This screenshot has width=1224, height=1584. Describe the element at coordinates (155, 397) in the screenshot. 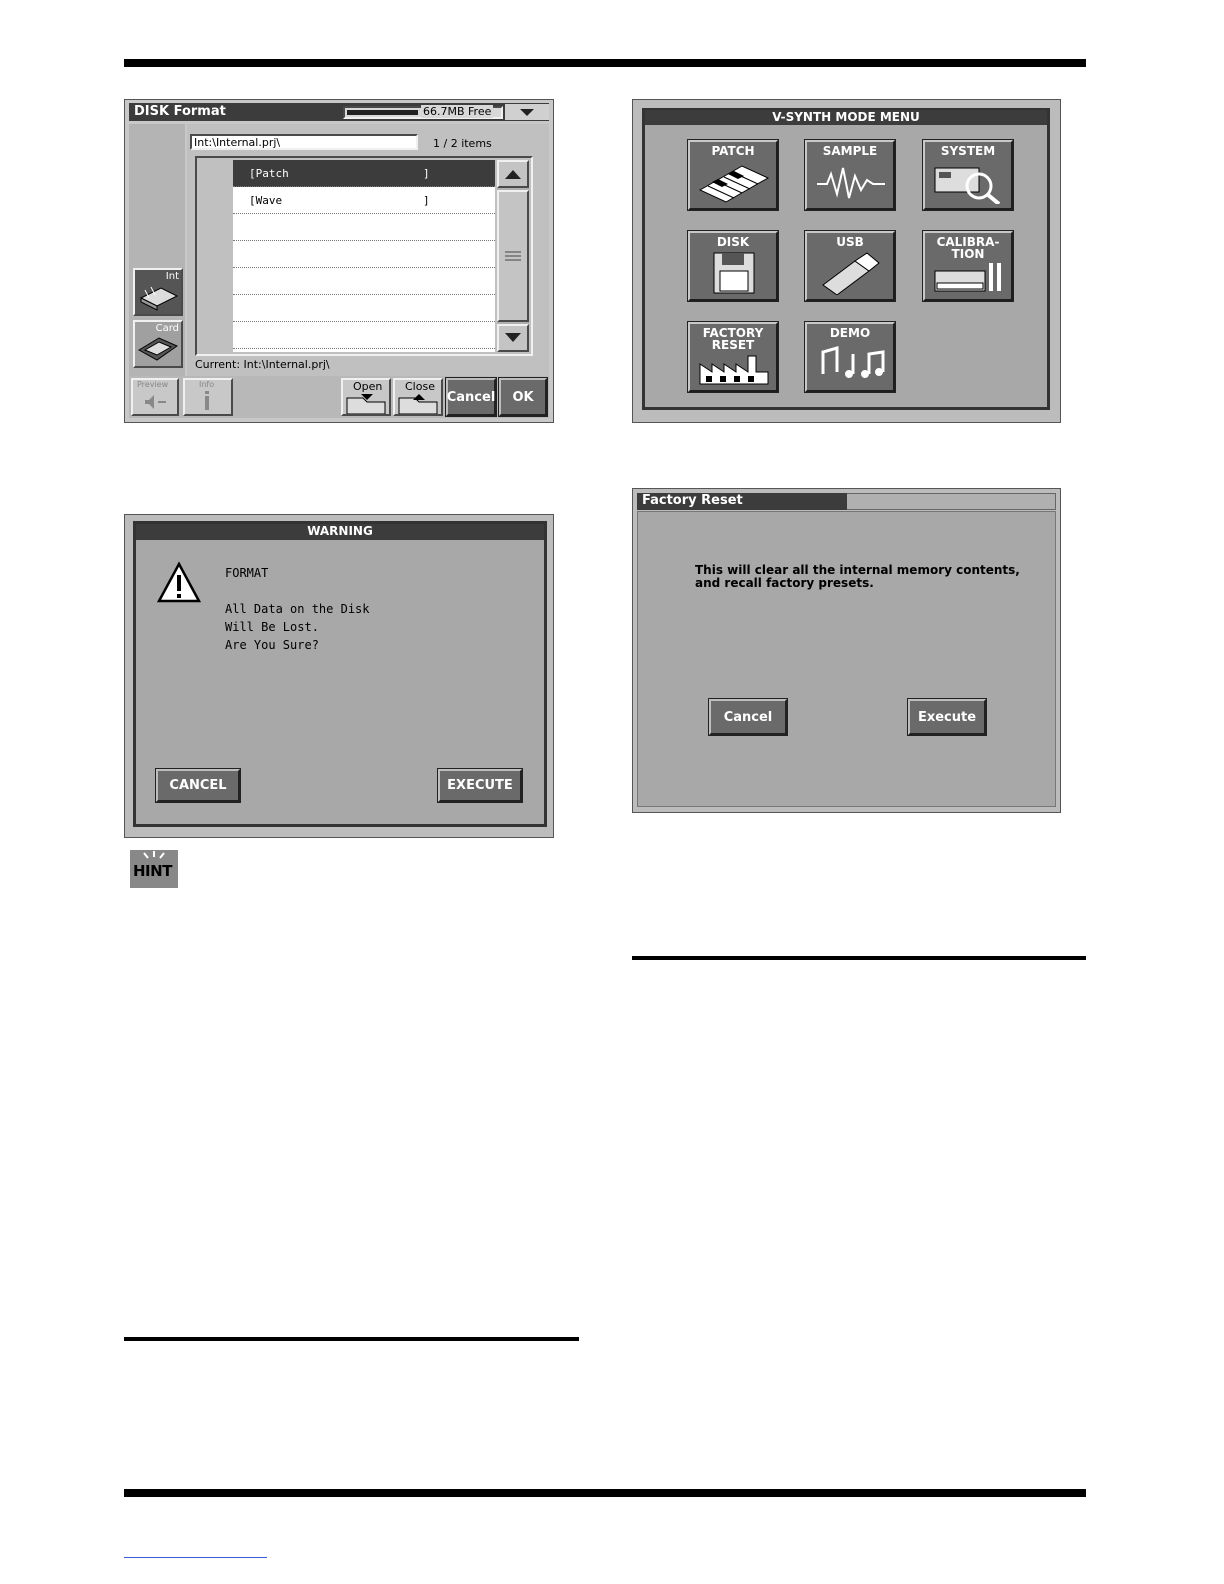

I see `preview-button: Preview` at that location.